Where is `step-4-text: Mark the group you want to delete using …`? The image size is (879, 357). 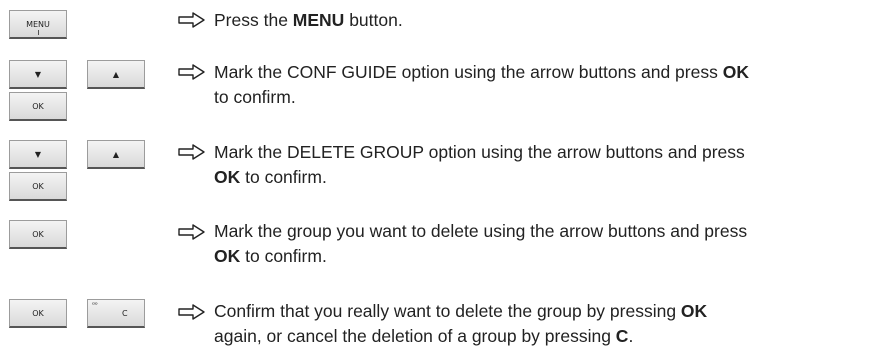
step-4-text: Mark the group you want to delete using … is located at coordinates (481, 243).